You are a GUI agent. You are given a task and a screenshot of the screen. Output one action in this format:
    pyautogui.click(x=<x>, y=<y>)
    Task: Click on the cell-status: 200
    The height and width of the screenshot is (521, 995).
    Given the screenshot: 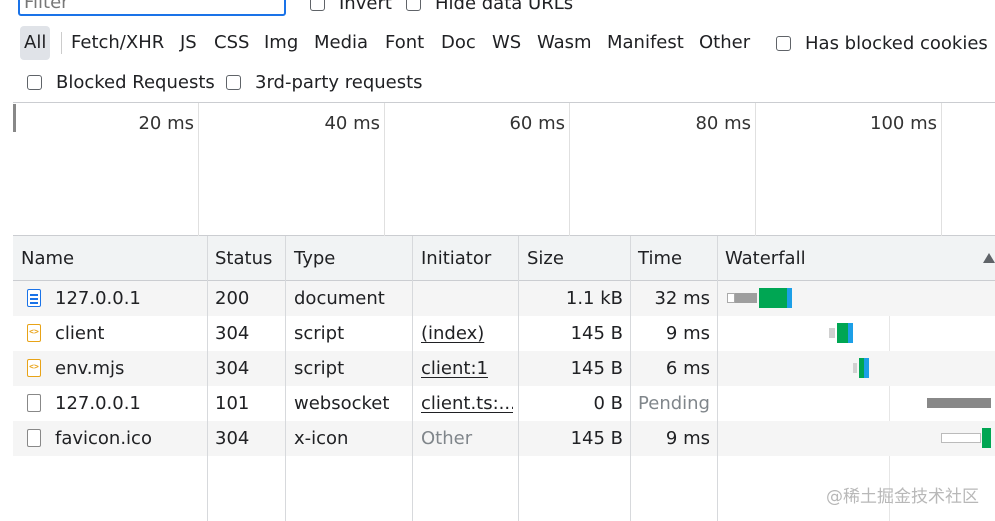 What is the action you would take?
    pyautogui.click(x=232, y=298)
    